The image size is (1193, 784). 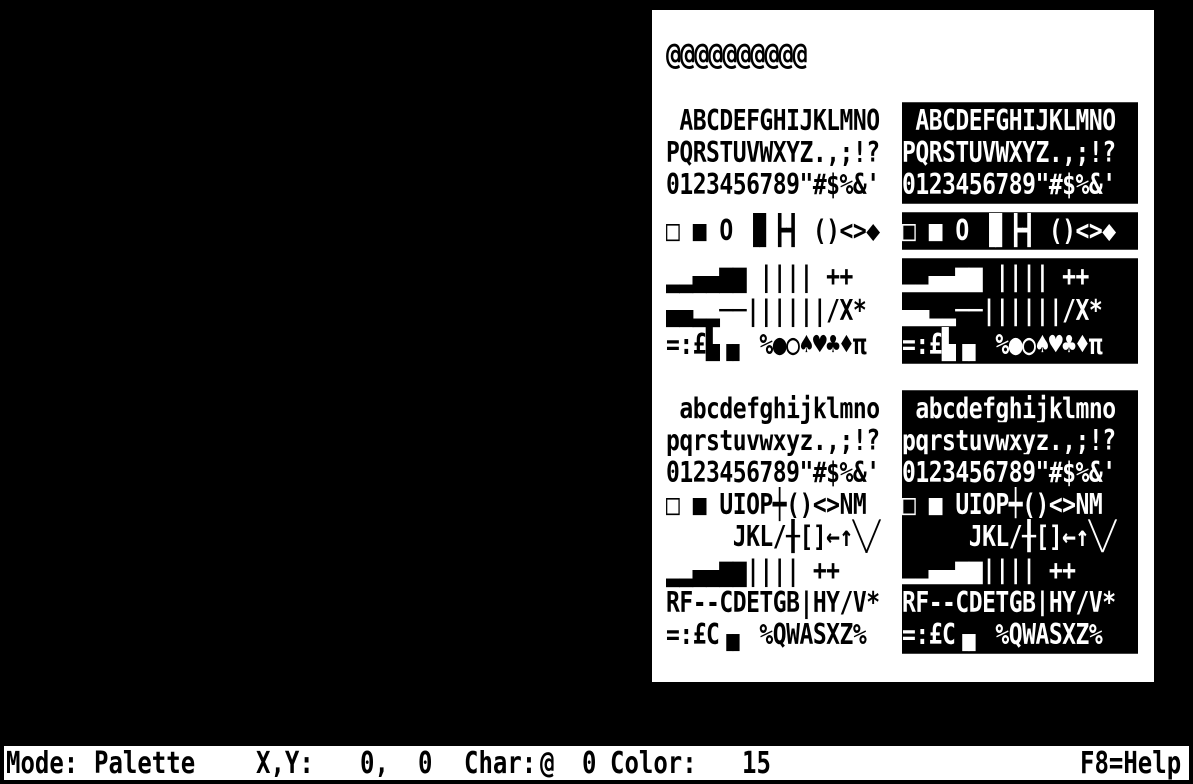 I want to click on palette-row: □ ■ O ▐▌┣┫ ()<>◆, so click(x=784, y=231).